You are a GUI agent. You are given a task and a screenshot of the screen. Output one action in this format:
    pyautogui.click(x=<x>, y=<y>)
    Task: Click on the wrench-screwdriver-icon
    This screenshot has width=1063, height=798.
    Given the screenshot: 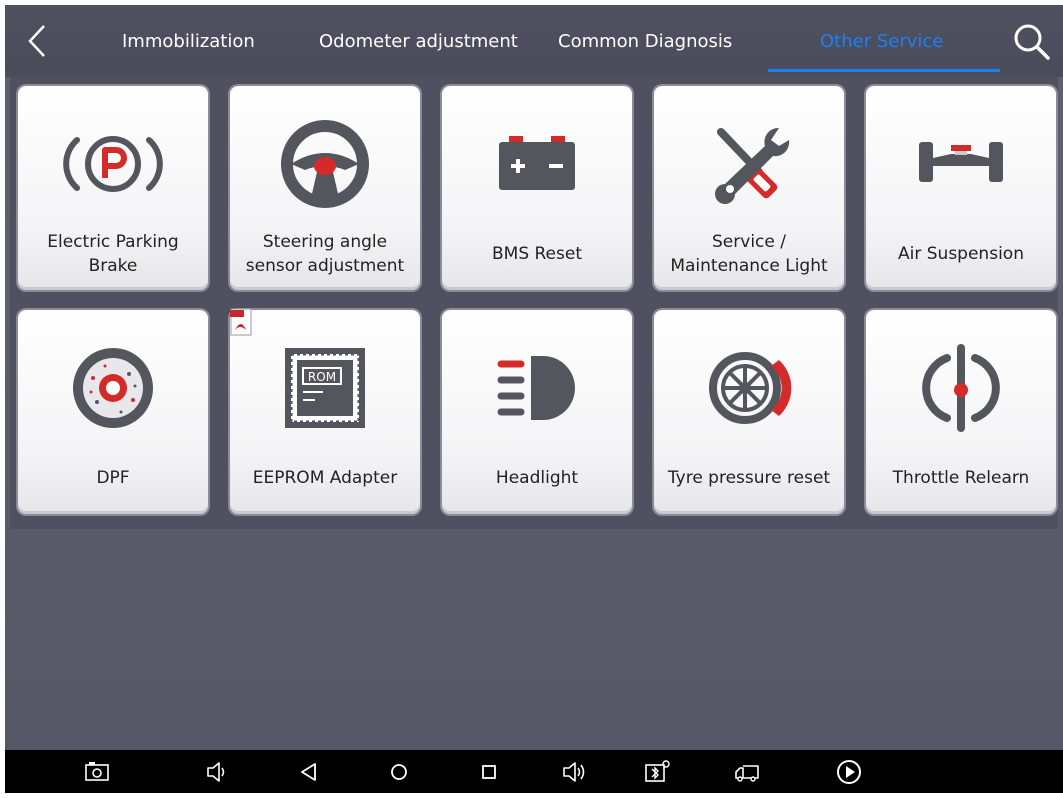 What is the action you would take?
    pyautogui.click(x=752, y=165)
    